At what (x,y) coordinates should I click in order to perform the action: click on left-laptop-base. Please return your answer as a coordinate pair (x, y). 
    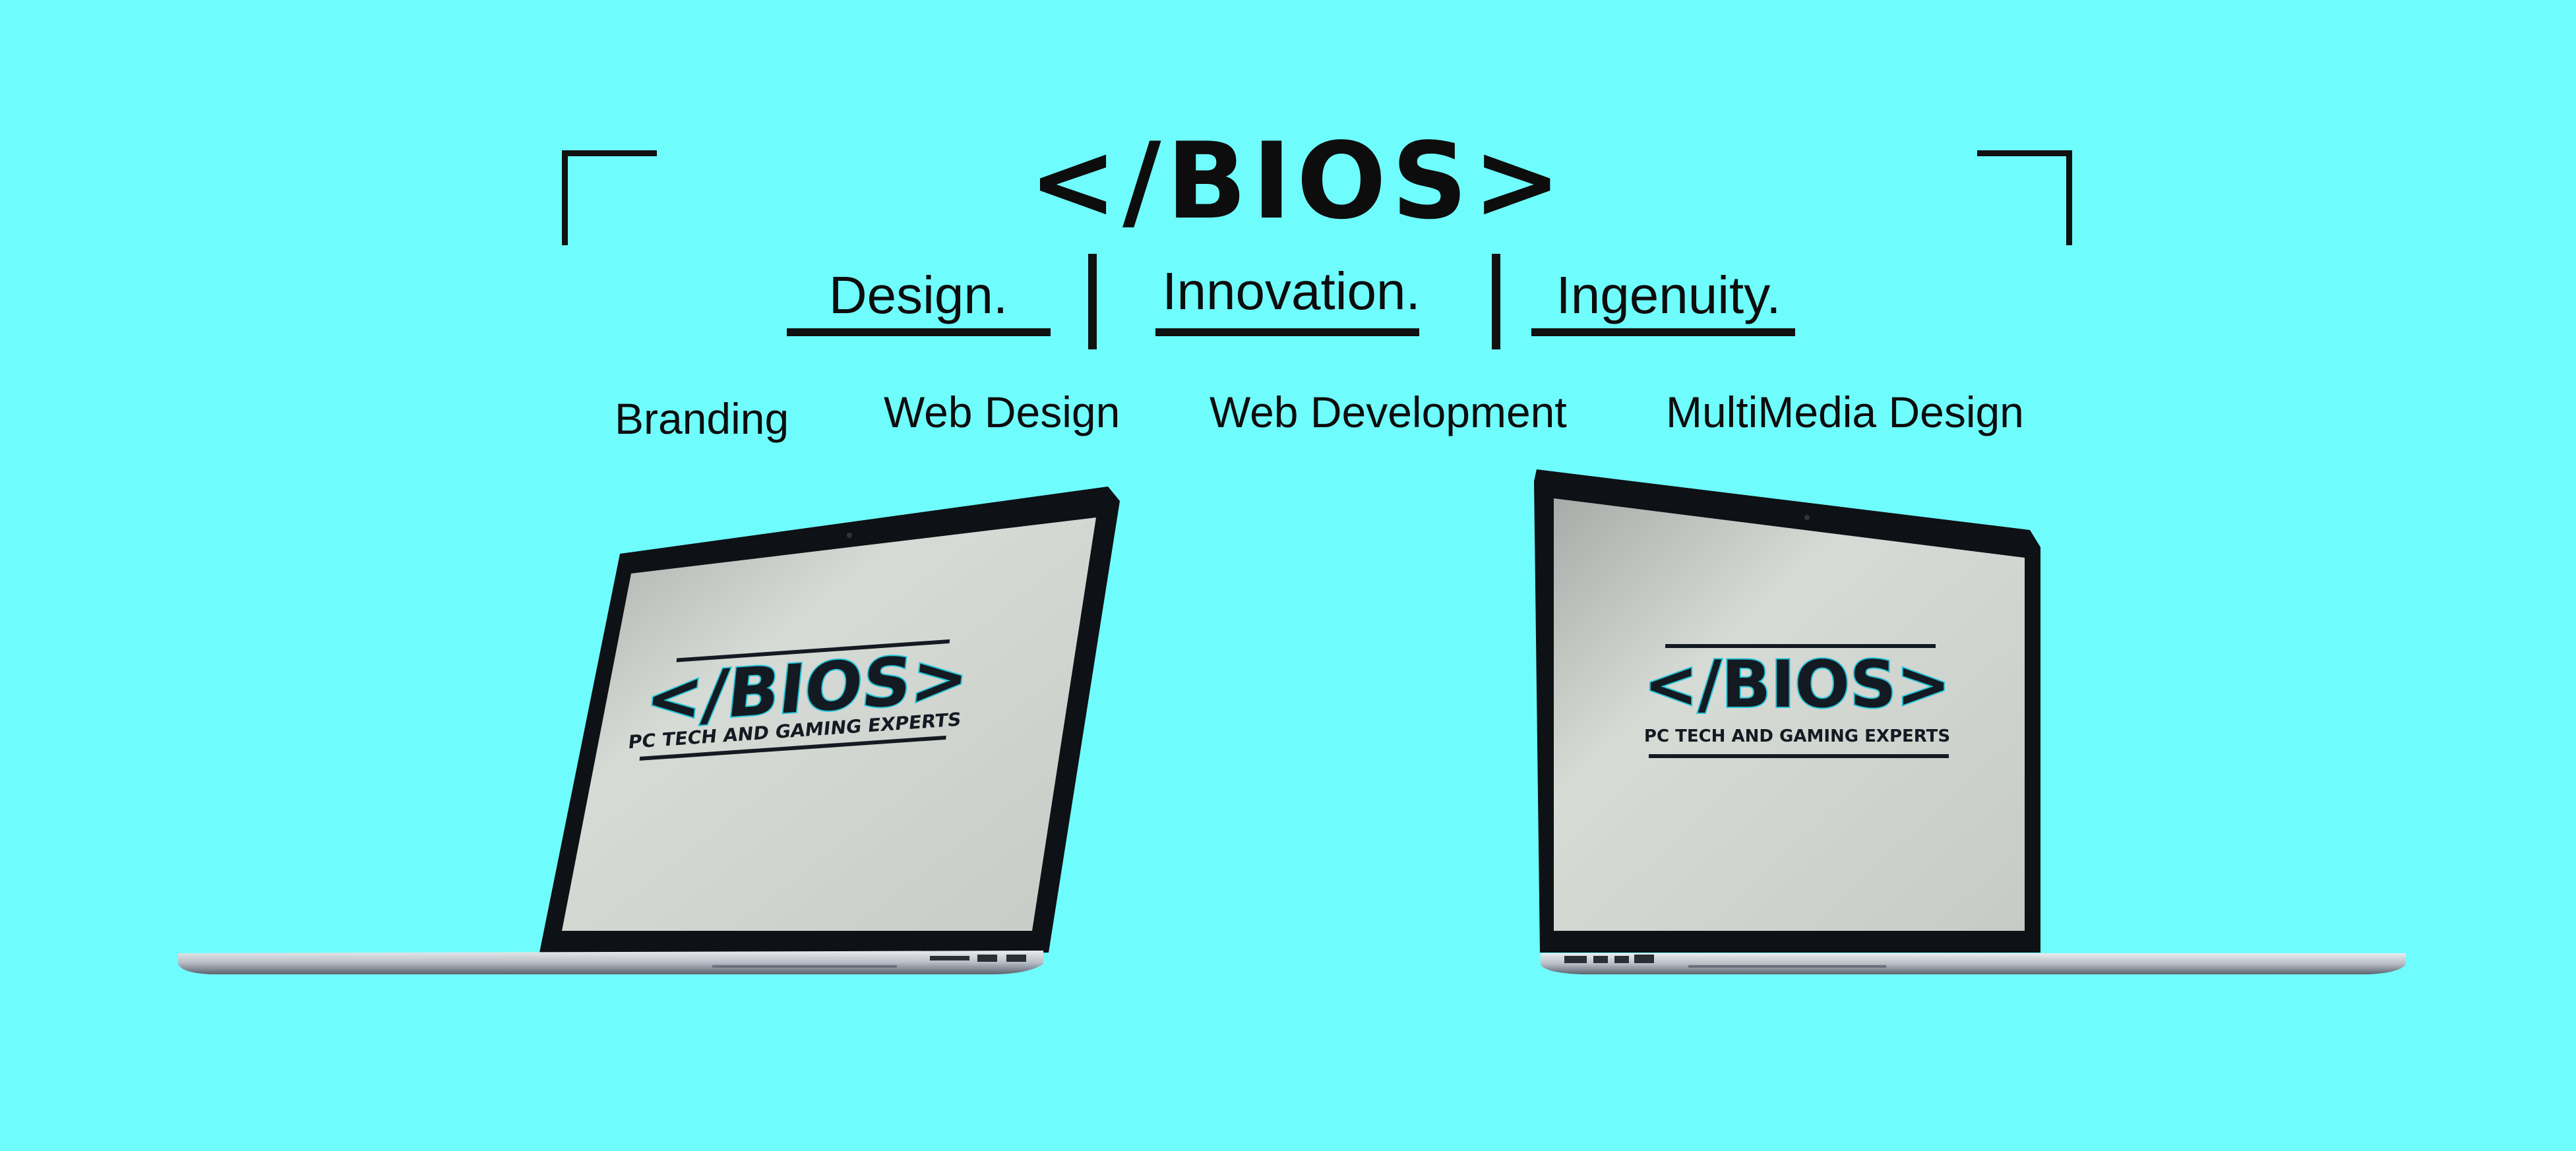
    Looking at the image, I should click on (610, 962).